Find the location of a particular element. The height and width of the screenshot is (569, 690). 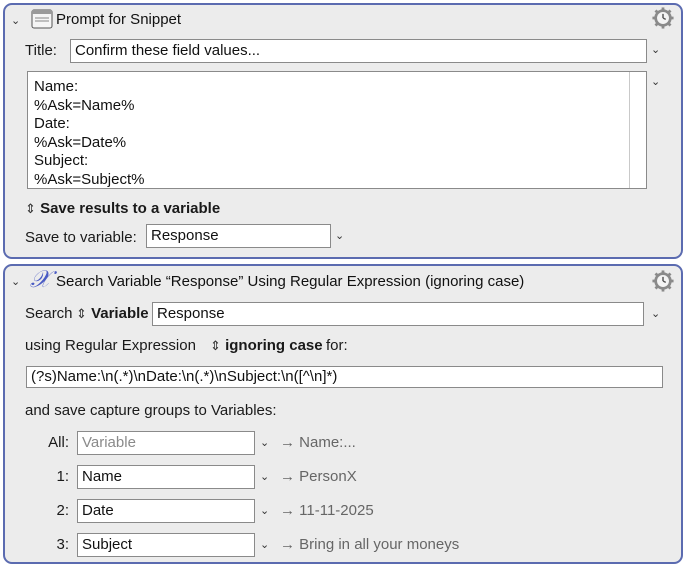

capture-result-preview: → 11-11-2025 is located at coordinates (327, 510).